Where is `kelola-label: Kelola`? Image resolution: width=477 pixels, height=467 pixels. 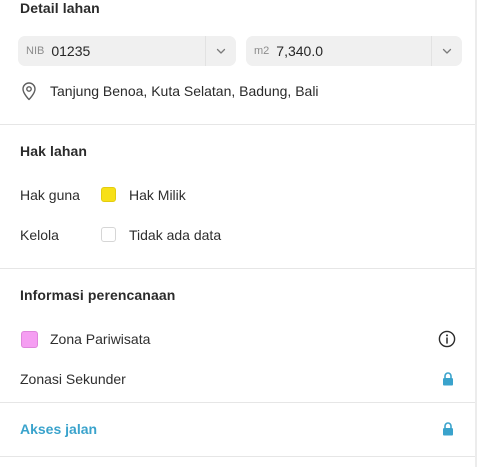
kelola-label: Kelola is located at coordinates (39, 235).